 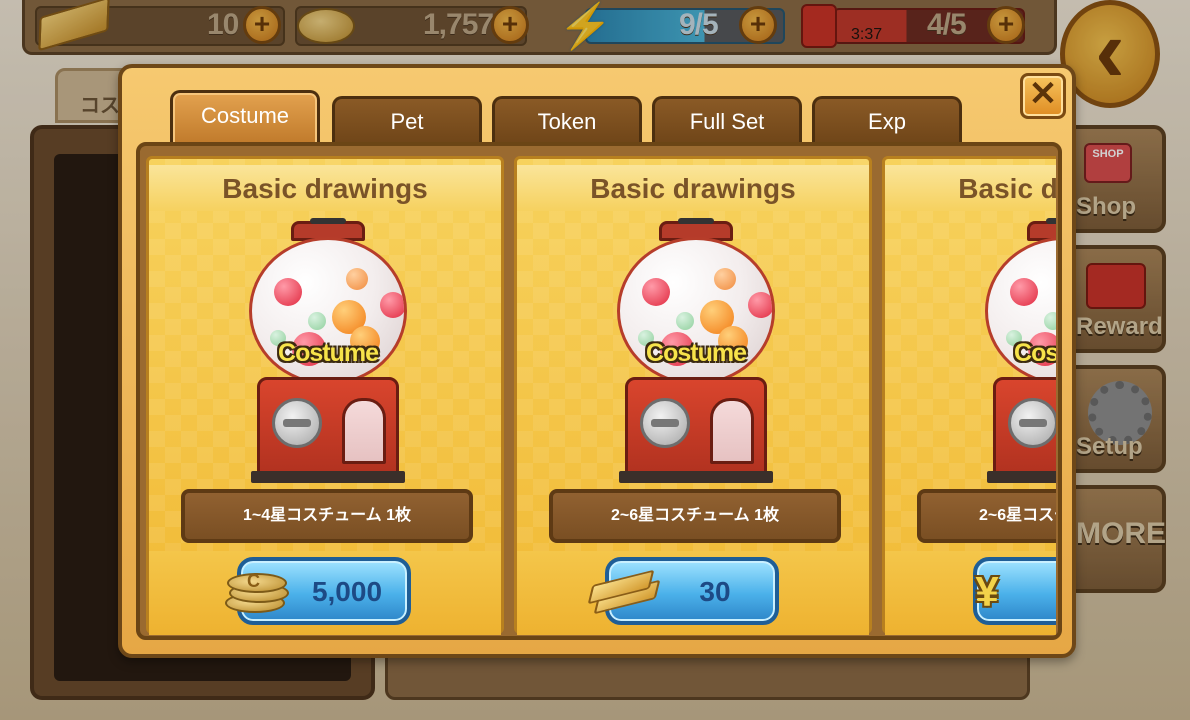 I want to click on price-value: 3, so click(x=1043, y=592).